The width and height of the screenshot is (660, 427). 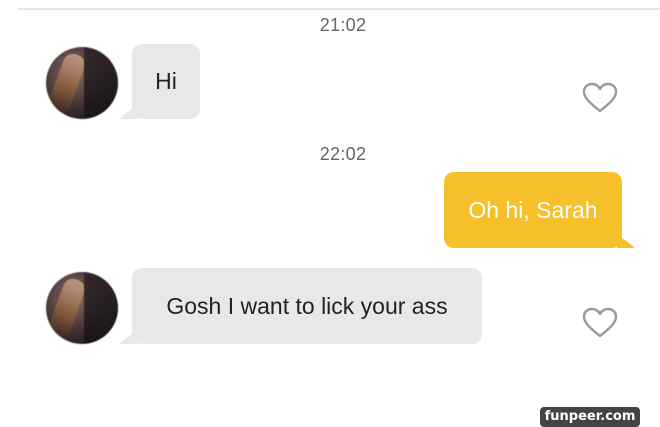 I want to click on message-text: Hi, so click(x=166, y=81).